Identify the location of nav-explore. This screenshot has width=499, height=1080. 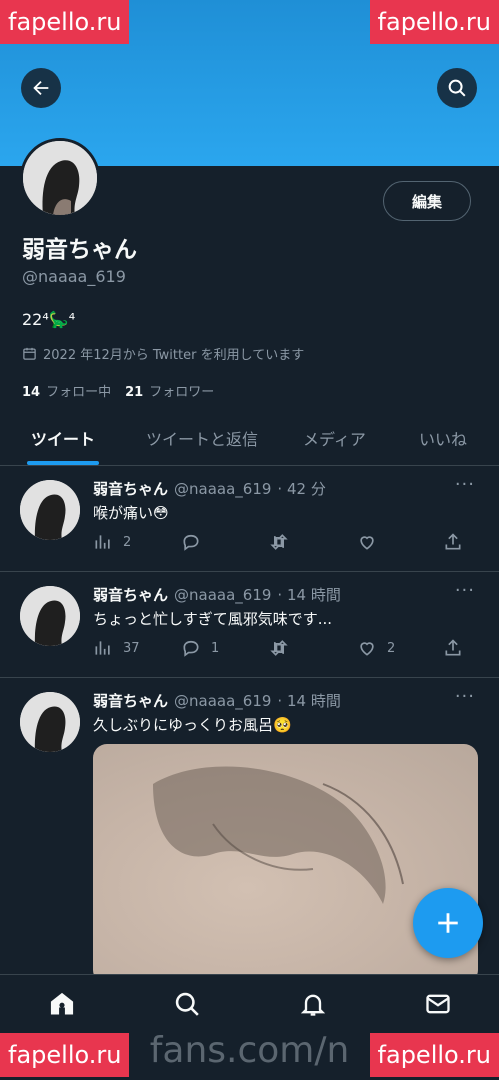
(187, 1004).